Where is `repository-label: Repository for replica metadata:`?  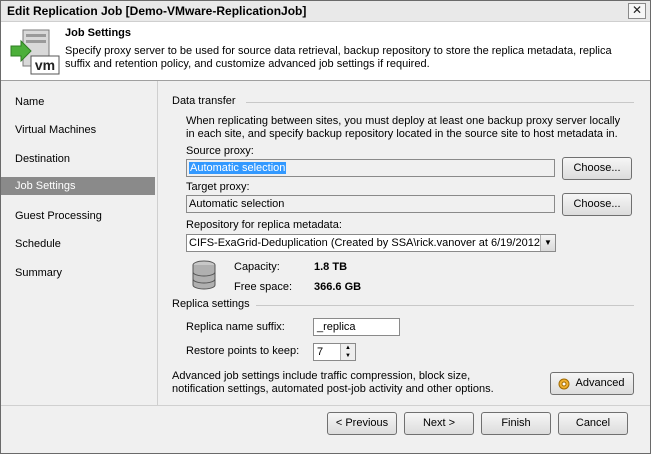
repository-label: Repository for replica metadata: is located at coordinates (264, 225).